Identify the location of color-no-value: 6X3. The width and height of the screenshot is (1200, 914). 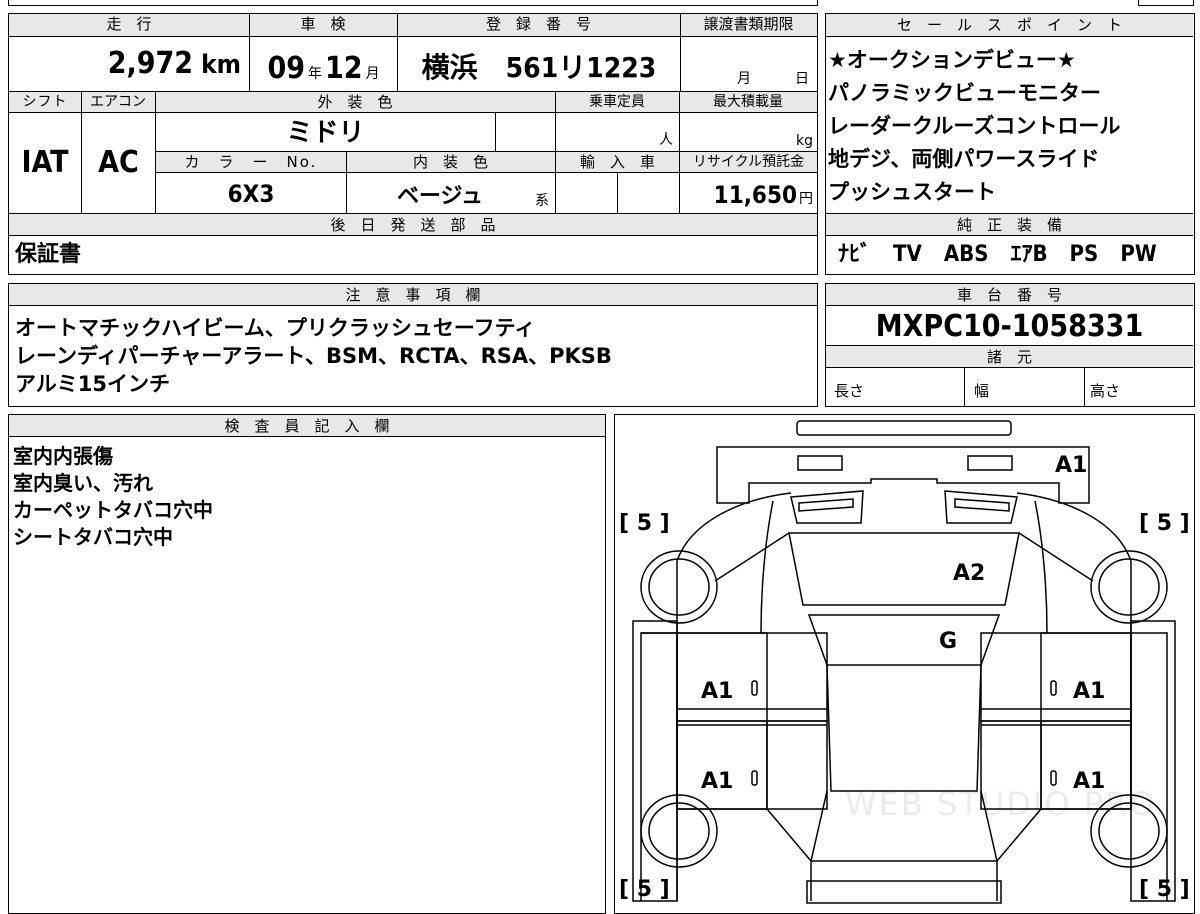
(251, 194).